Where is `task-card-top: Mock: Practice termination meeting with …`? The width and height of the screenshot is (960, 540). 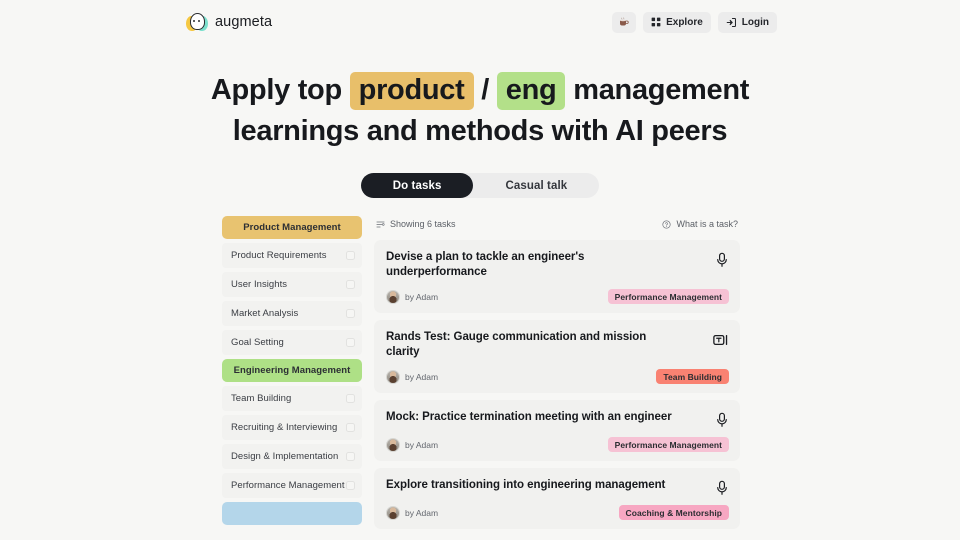
task-card-top: Mock: Practice termination meeting with … is located at coordinates (557, 419).